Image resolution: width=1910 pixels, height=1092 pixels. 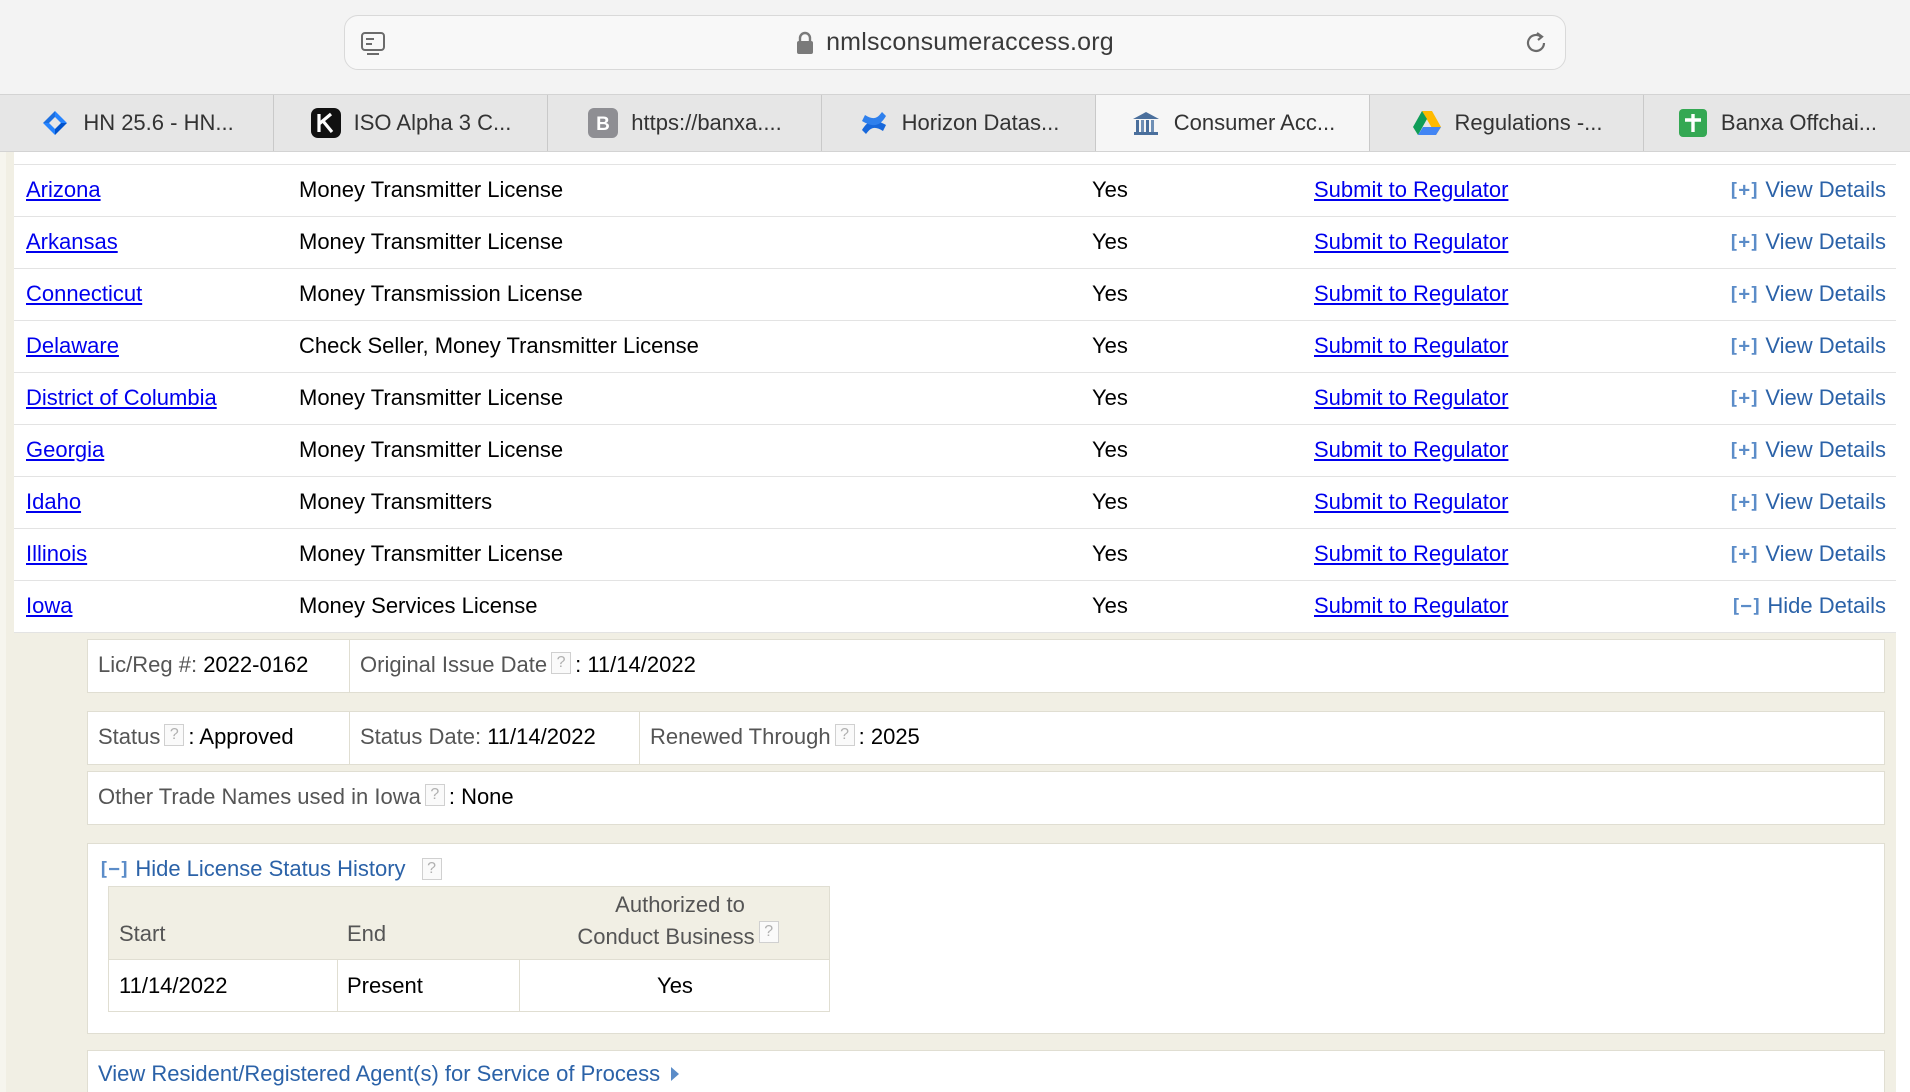 What do you see at coordinates (325, 123) in the screenshot?
I see `k-app-icon` at bounding box center [325, 123].